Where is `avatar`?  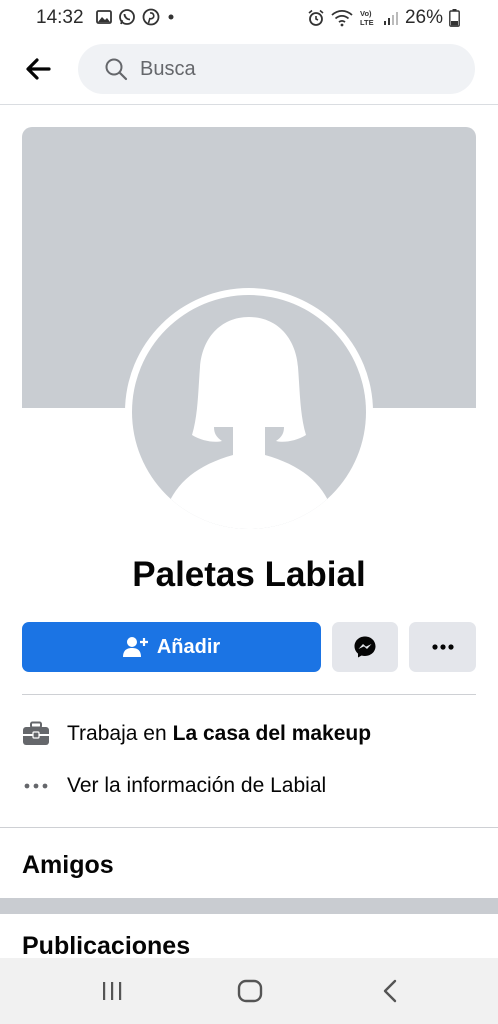 avatar is located at coordinates (249, 412).